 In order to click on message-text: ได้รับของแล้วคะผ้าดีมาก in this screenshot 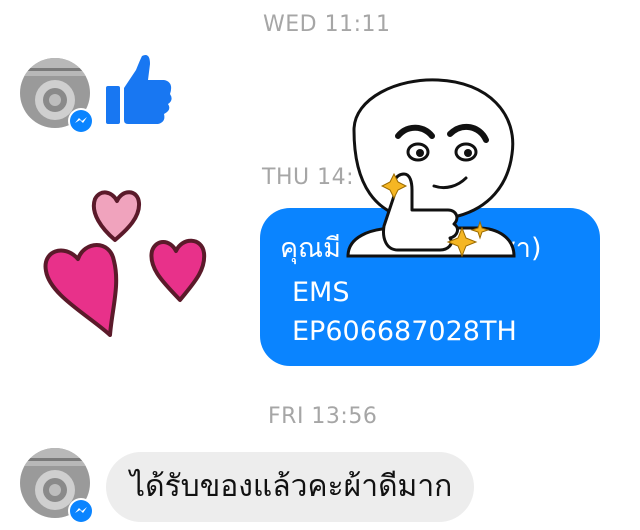, I will do `click(291, 486)`.